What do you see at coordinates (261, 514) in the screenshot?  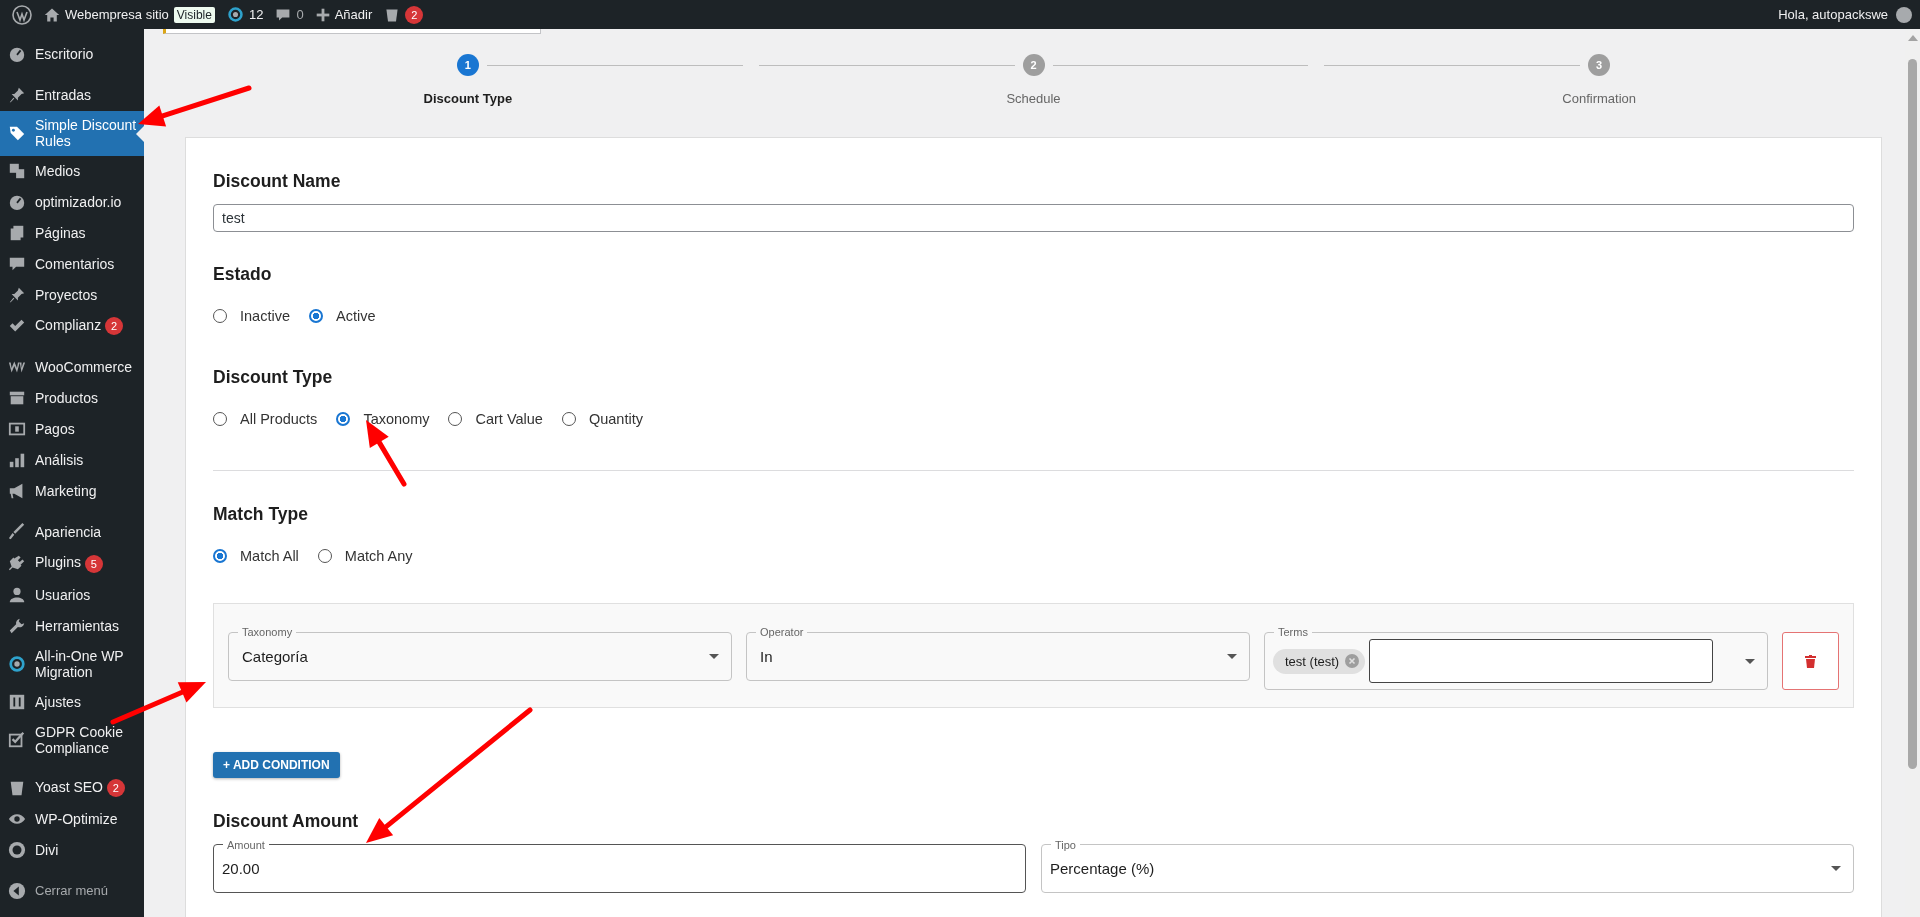 I see `section-heading: Match Type` at bounding box center [261, 514].